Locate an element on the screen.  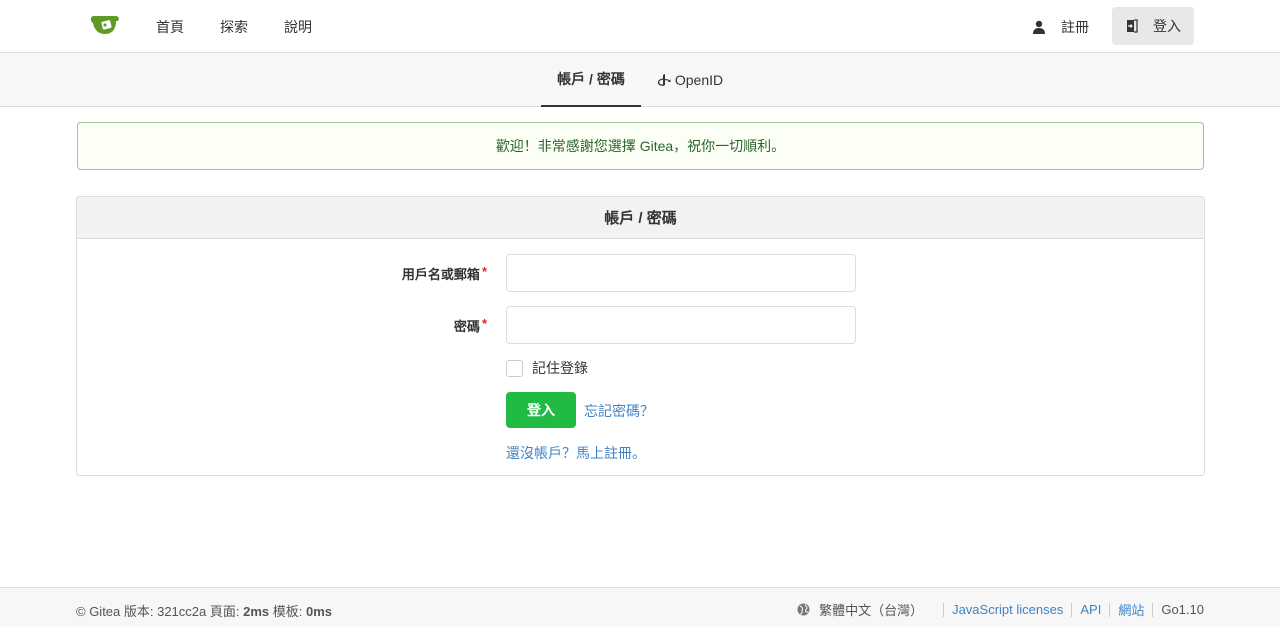
tab-account-password: 帳戶 / 密碼 is located at coordinates (591, 80).